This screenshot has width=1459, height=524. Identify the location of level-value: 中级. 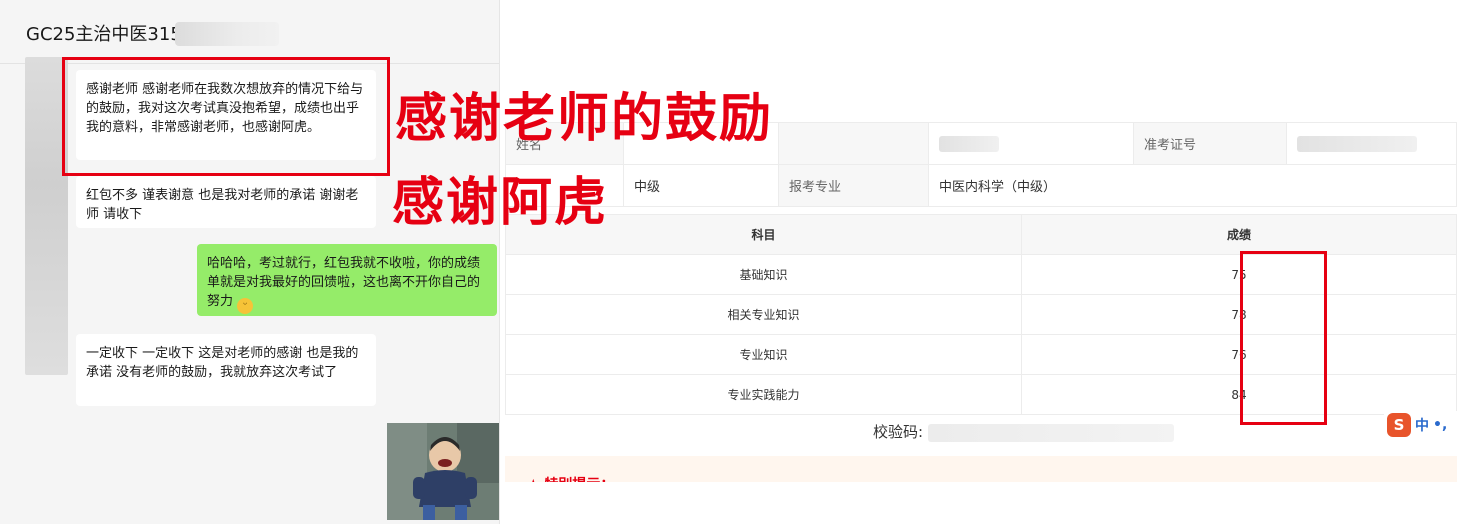
(701, 185).